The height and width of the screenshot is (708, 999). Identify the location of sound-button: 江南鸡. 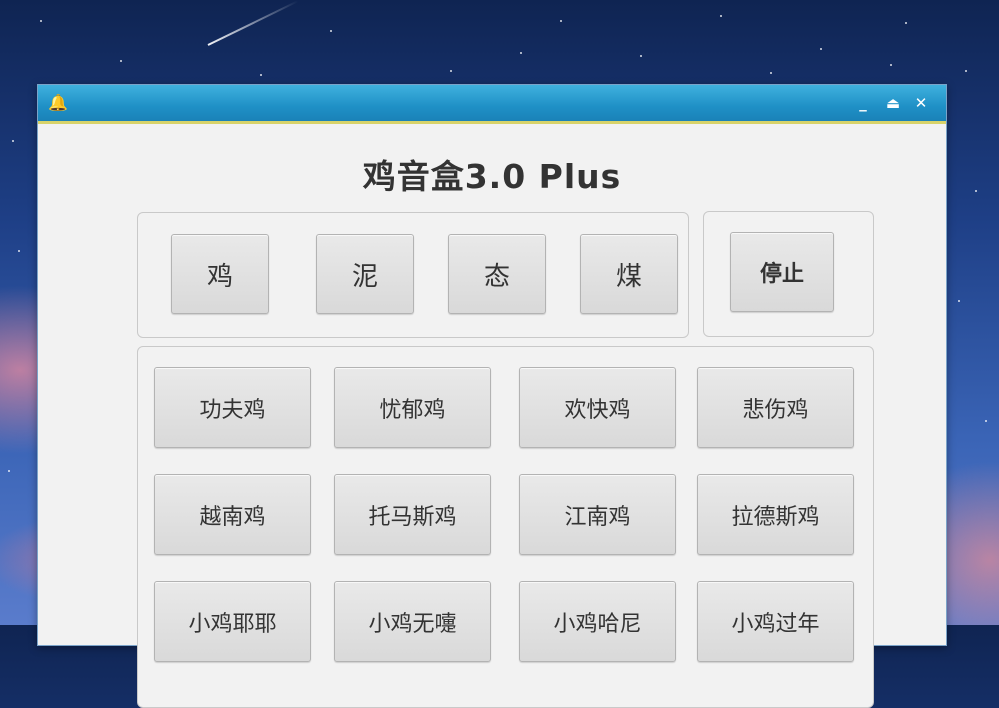
(597, 514).